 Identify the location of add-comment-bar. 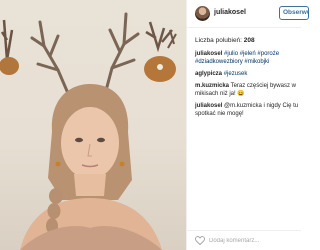
(244, 240).